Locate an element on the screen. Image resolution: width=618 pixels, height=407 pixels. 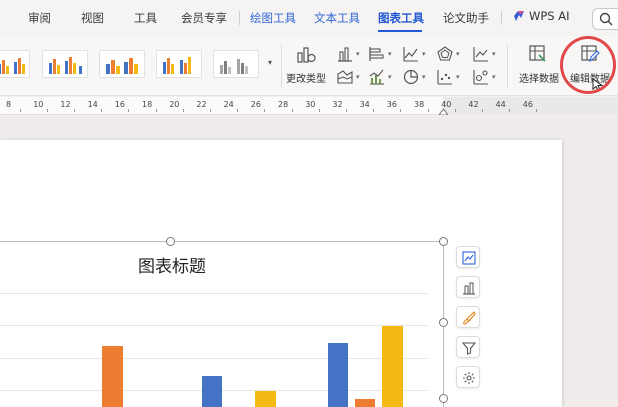
horizontal-ruler: 8 10 12 14 16 18 20 22 24 26 28 30 32 34 36 38 40 42 44 46 is located at coordinates (309, 106).